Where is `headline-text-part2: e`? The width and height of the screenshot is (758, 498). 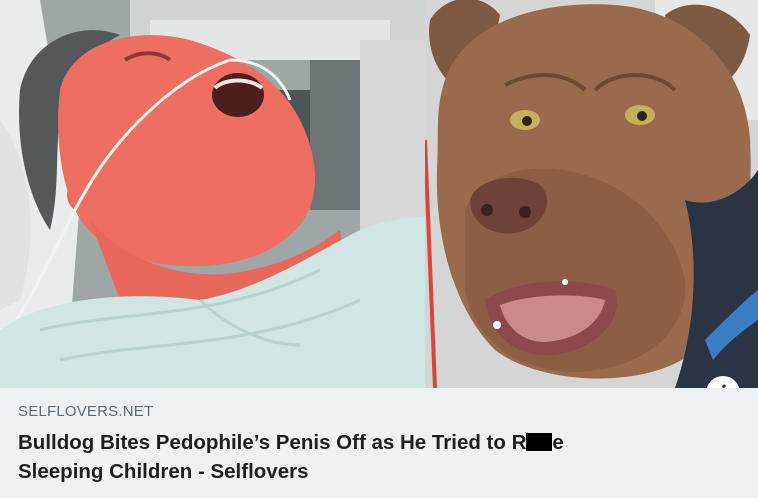
headline-text-part2: e is located at coordinates (558, 442).